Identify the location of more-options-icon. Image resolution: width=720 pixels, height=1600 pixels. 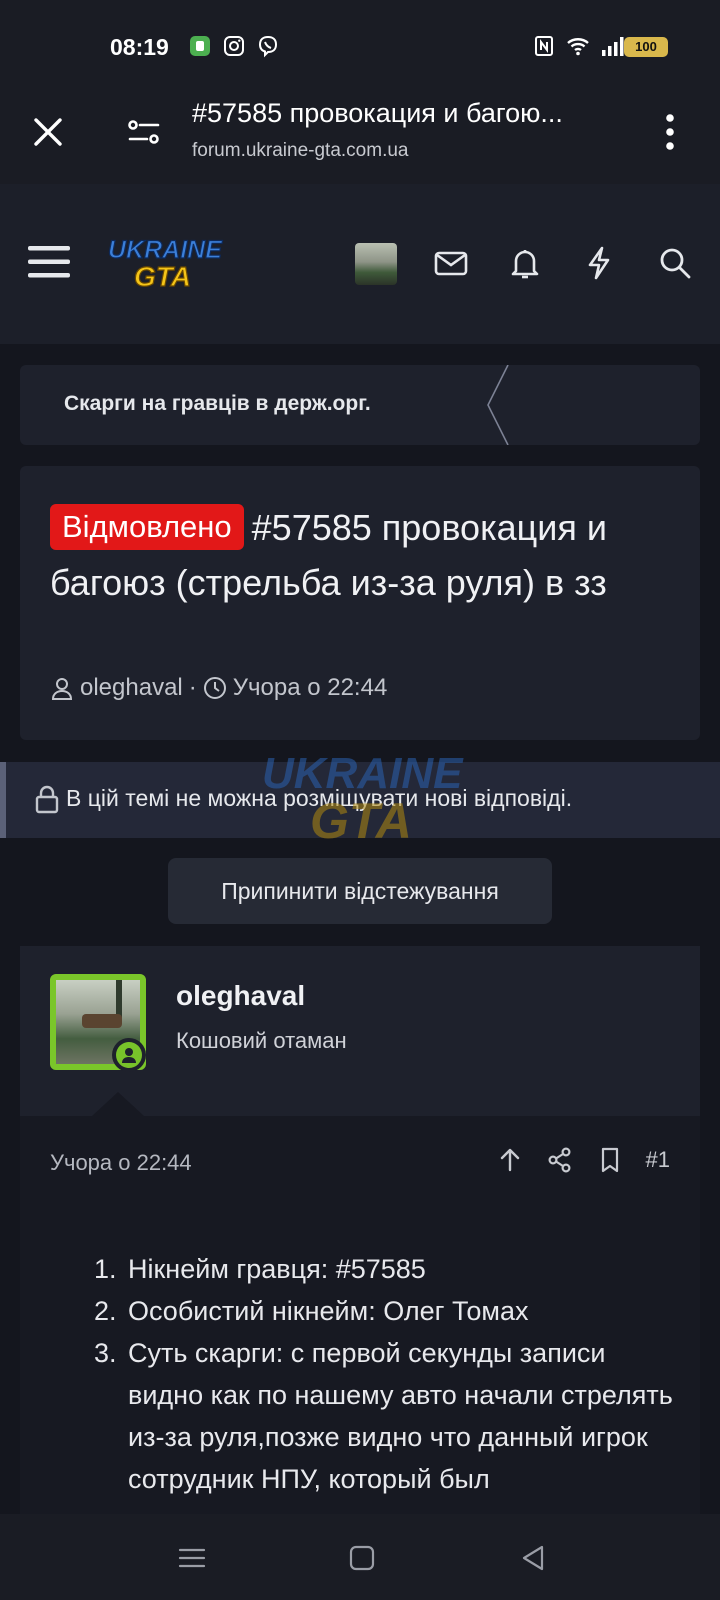
(670, 132).